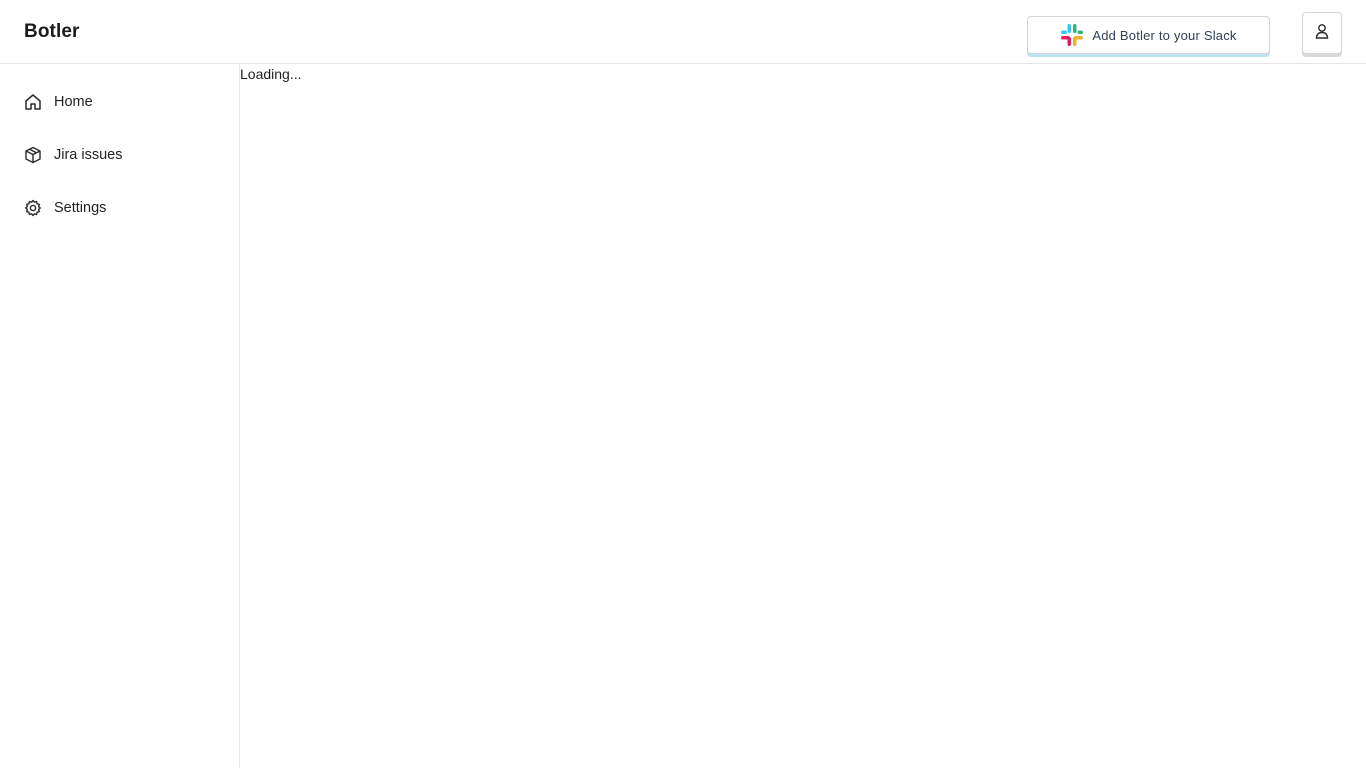 The width and height of the screenshot is (1366, 768). I want to click on add-to-slack-label: Add Botler to your Slack, so click(1164, 35).